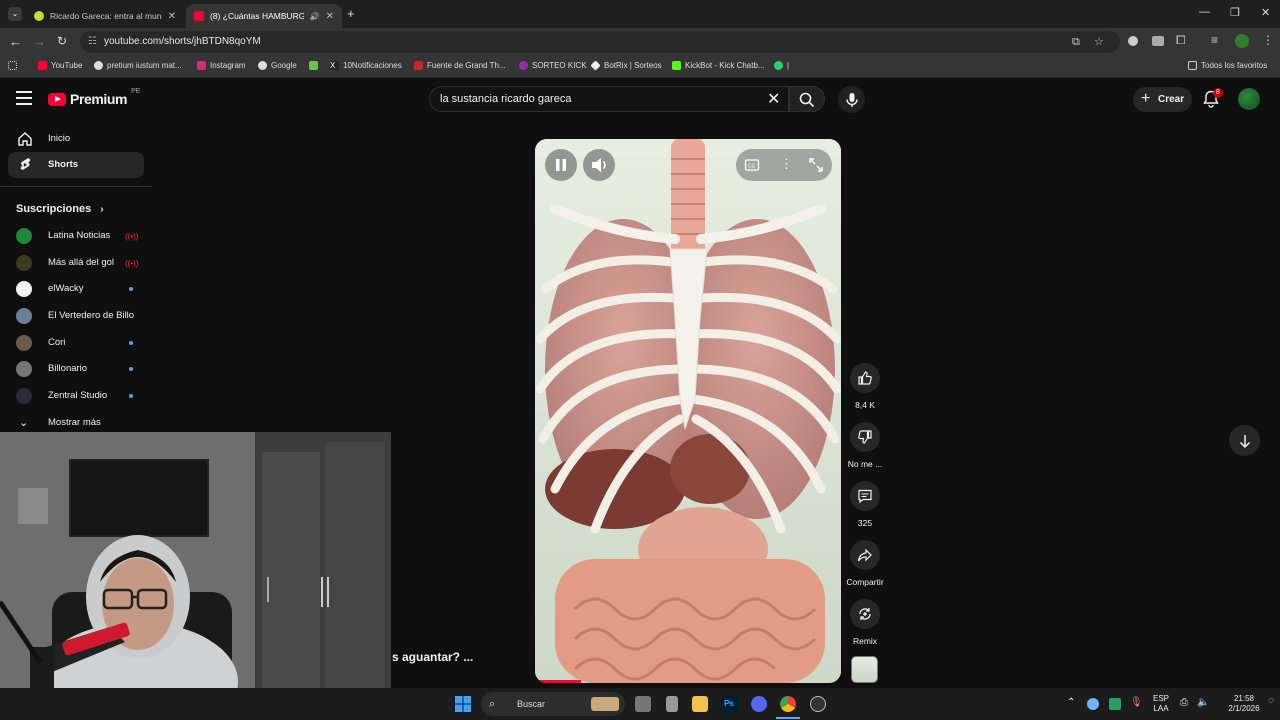 The width and height of the screenshot is (1280, 720). Describe the element at coordinates (12, 65) in the screenshot. I see `apps-grid-icon` at that location.